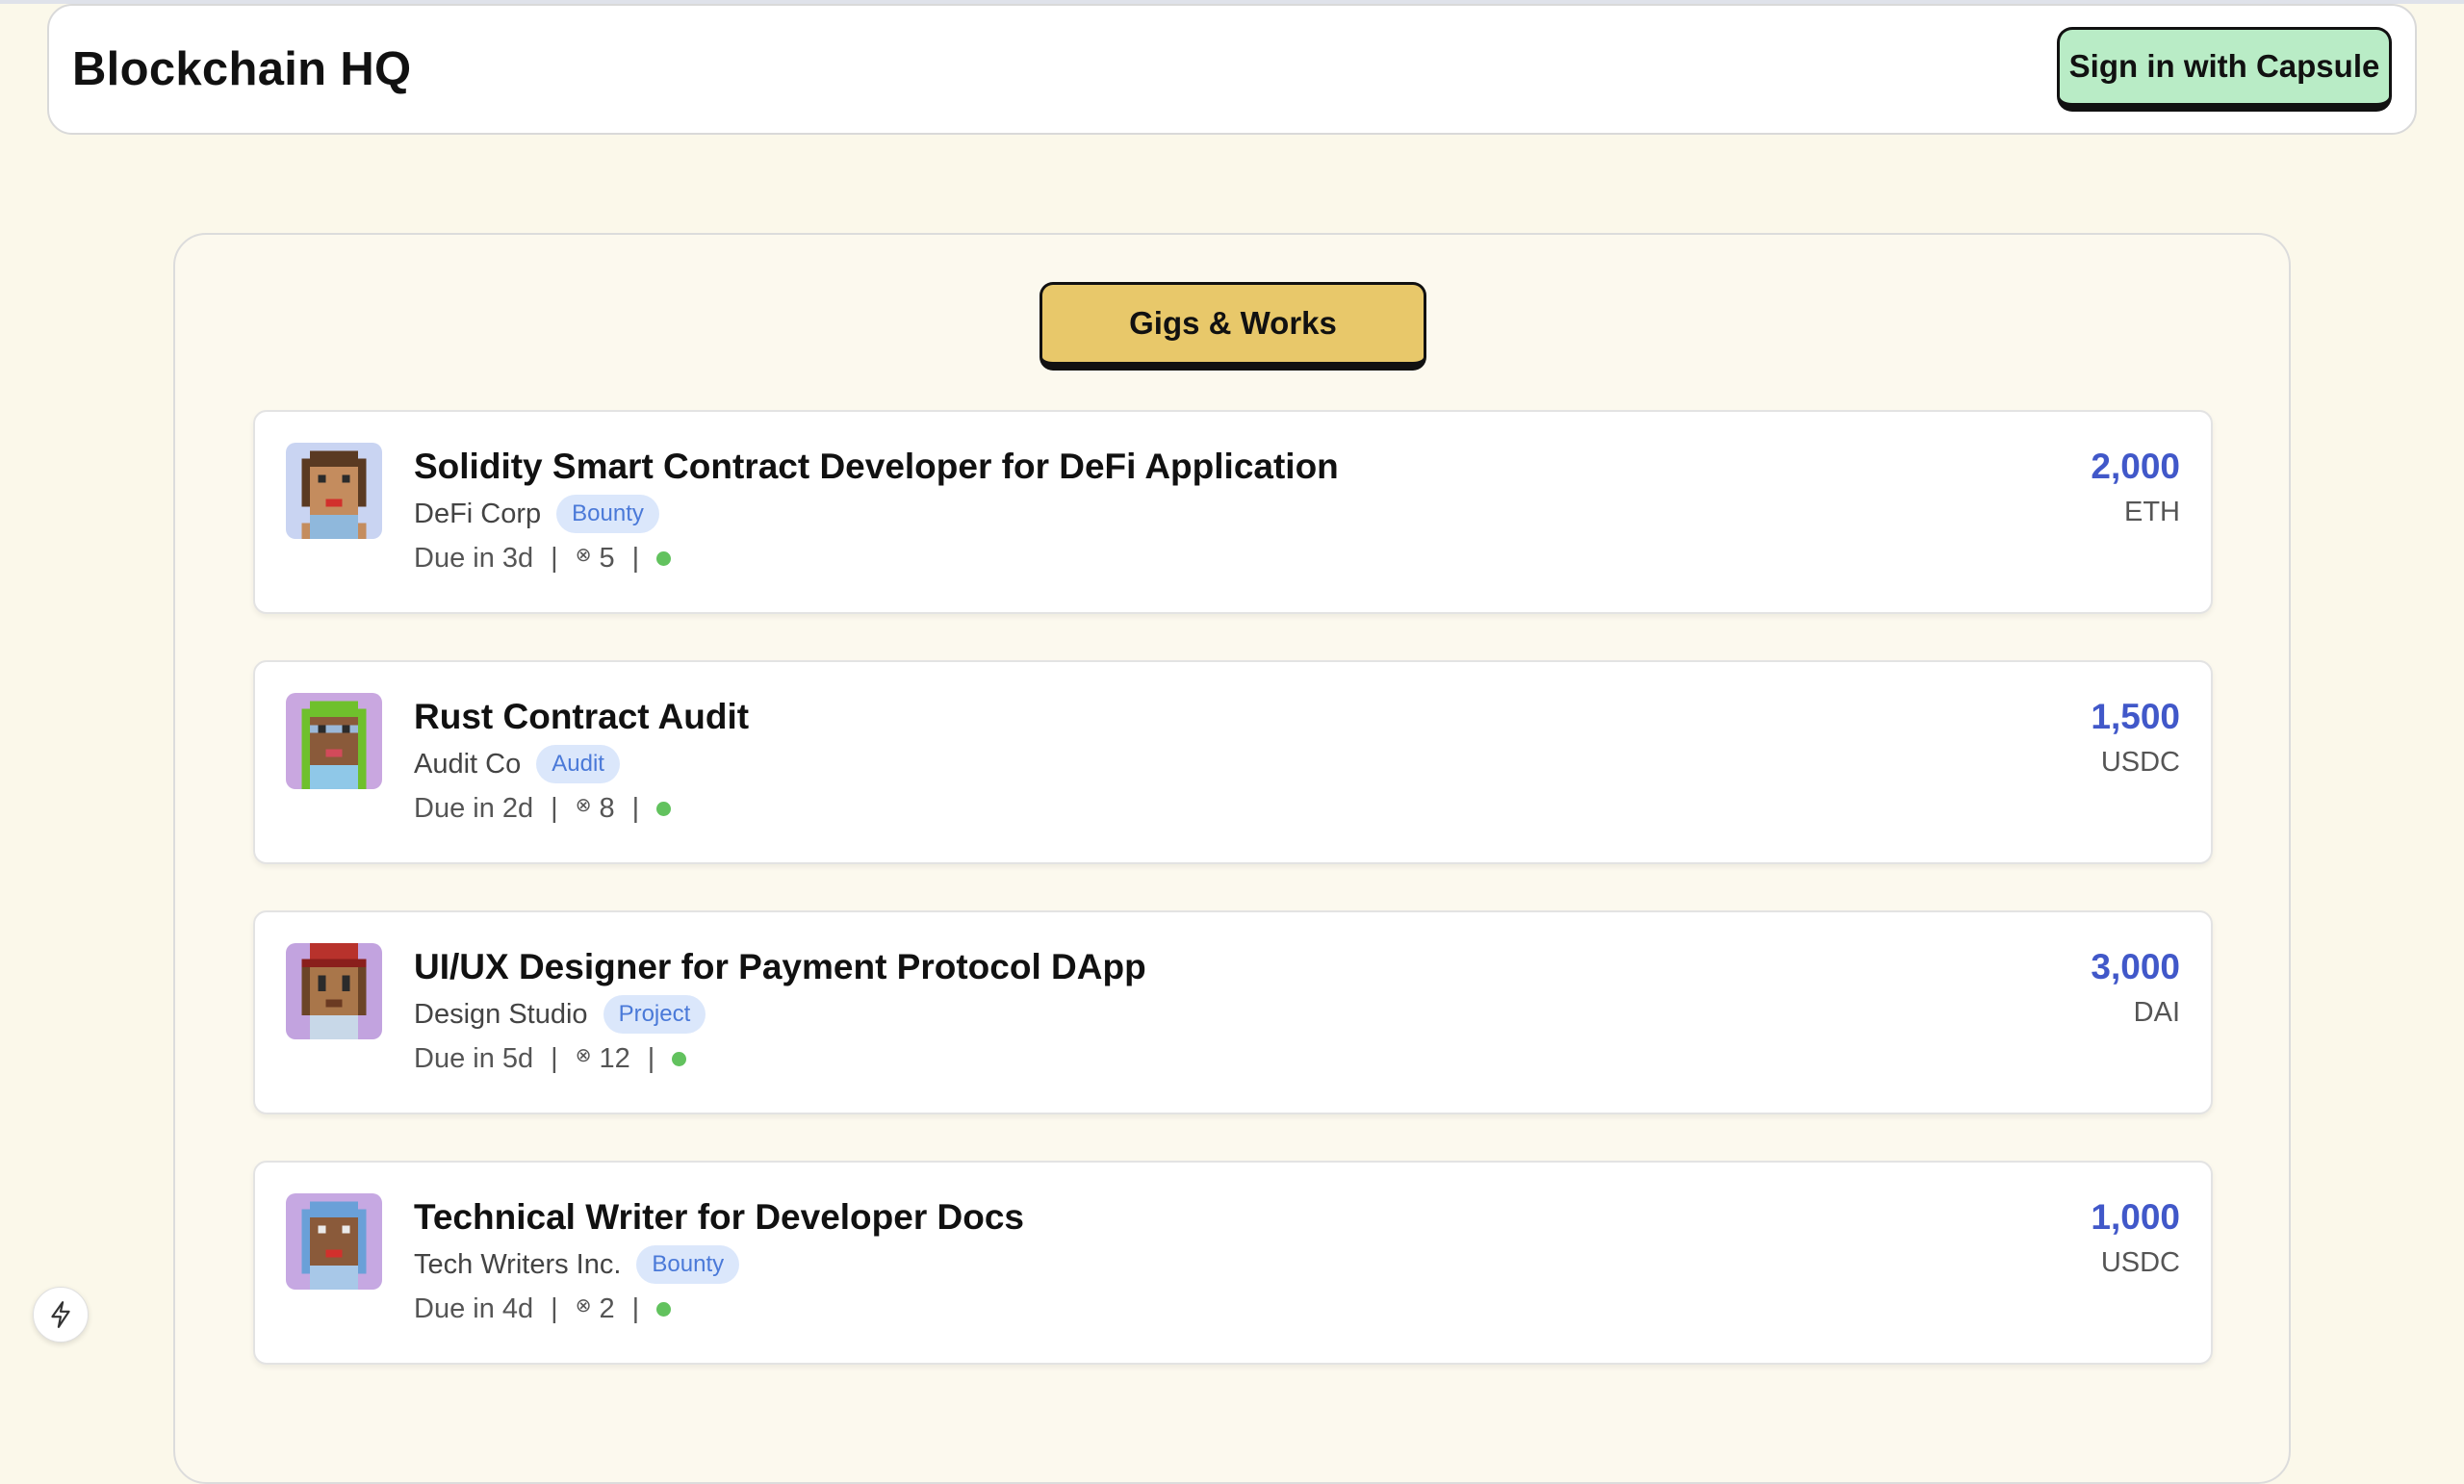 The image size is (2464, 1484). I want to click on lightning-bolt-button, so click(61, 1315).